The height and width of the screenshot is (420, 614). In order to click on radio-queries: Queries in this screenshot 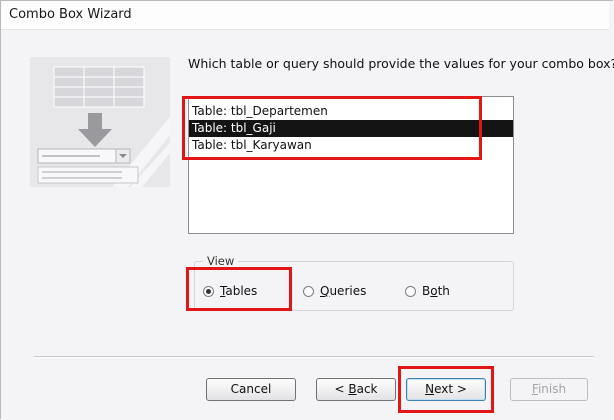, I will do `click(334, 291)`.